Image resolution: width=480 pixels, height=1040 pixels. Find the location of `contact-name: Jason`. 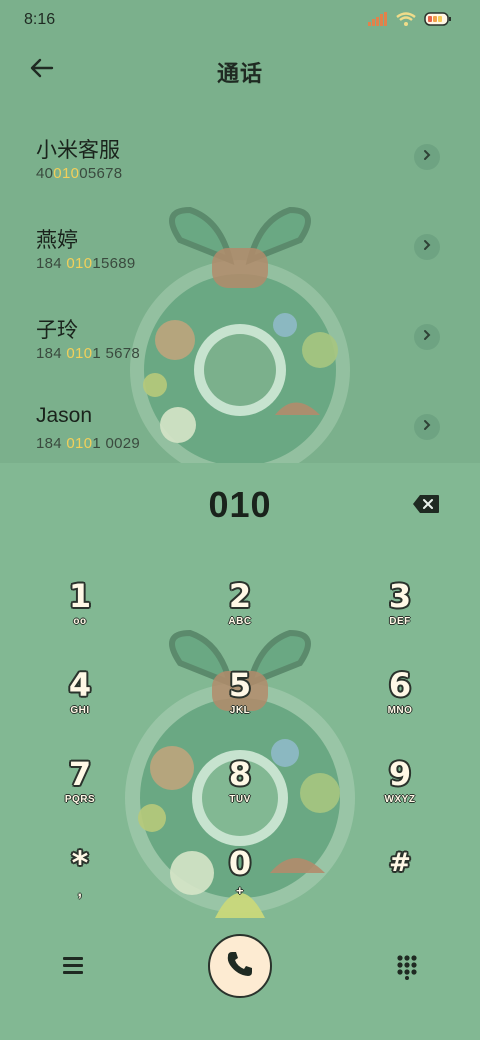

contact-name: Jason is located at coordinates (64, 415).